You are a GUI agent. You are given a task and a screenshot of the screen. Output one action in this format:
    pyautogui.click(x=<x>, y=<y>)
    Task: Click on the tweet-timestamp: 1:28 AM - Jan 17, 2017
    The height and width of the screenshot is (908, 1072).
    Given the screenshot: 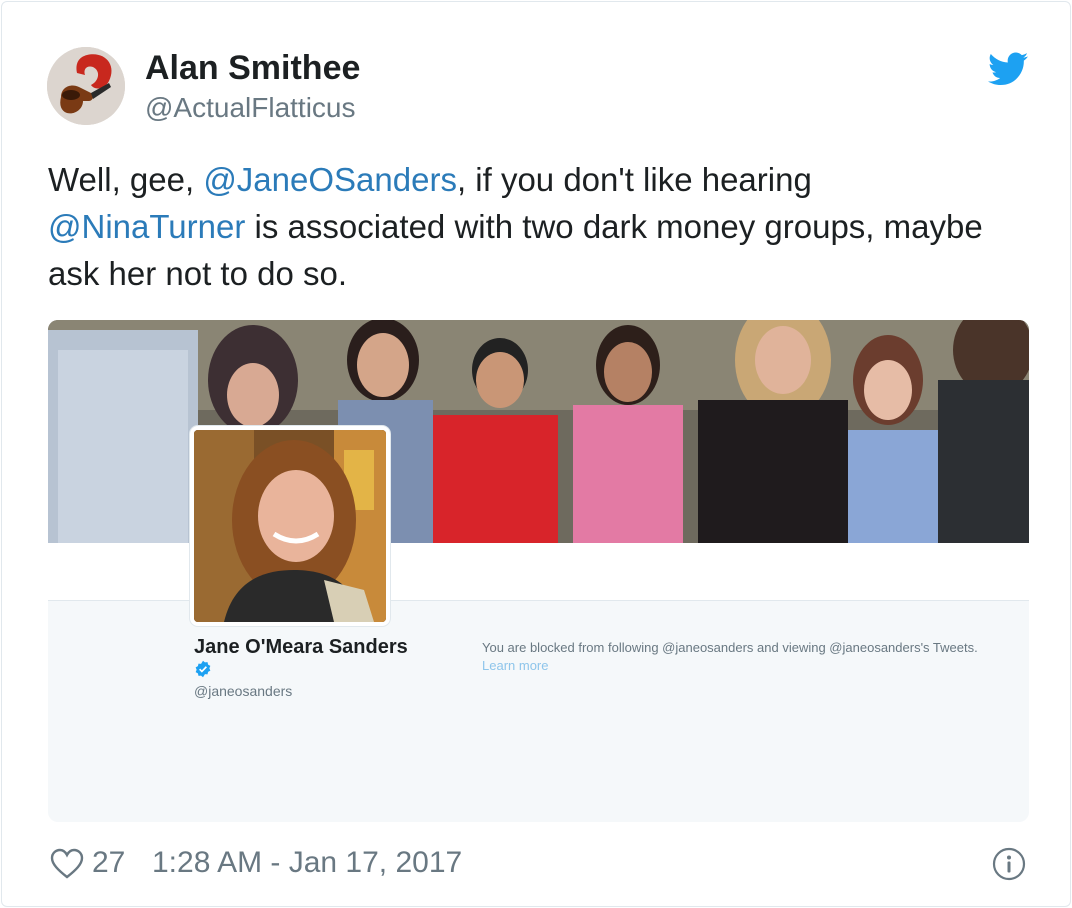 What is the action you would take?
    pyautogui.click(x=307, y=863)
    